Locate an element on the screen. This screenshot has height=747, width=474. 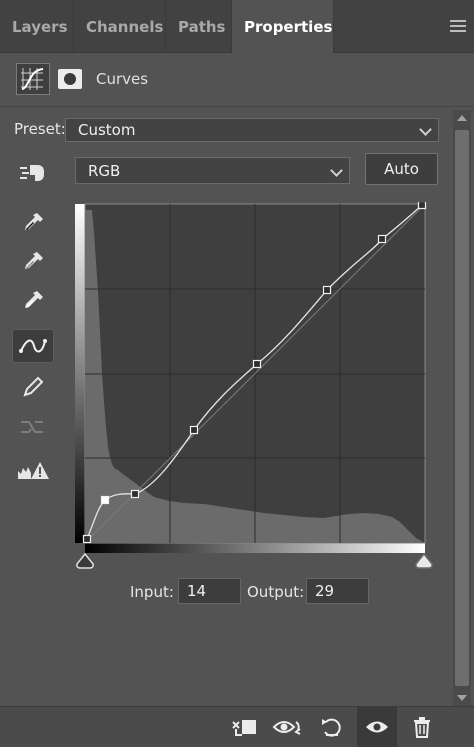
panel-footer is located at coordinates (237, 726).